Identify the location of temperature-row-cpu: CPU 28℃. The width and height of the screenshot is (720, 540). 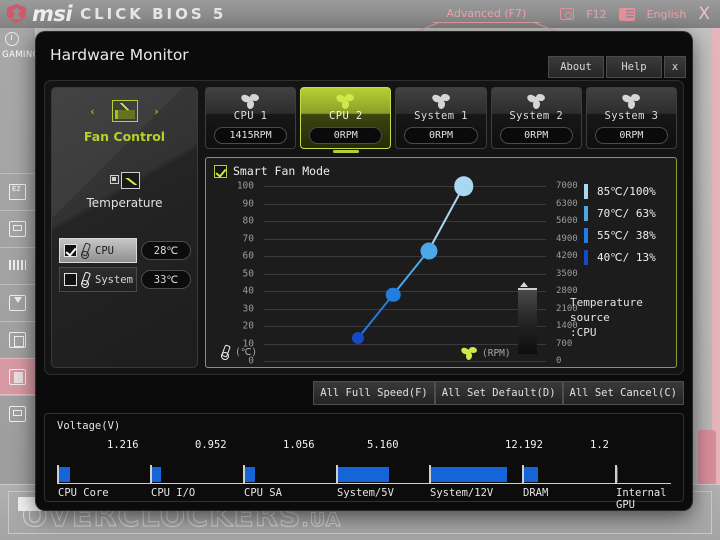
(125, 250).